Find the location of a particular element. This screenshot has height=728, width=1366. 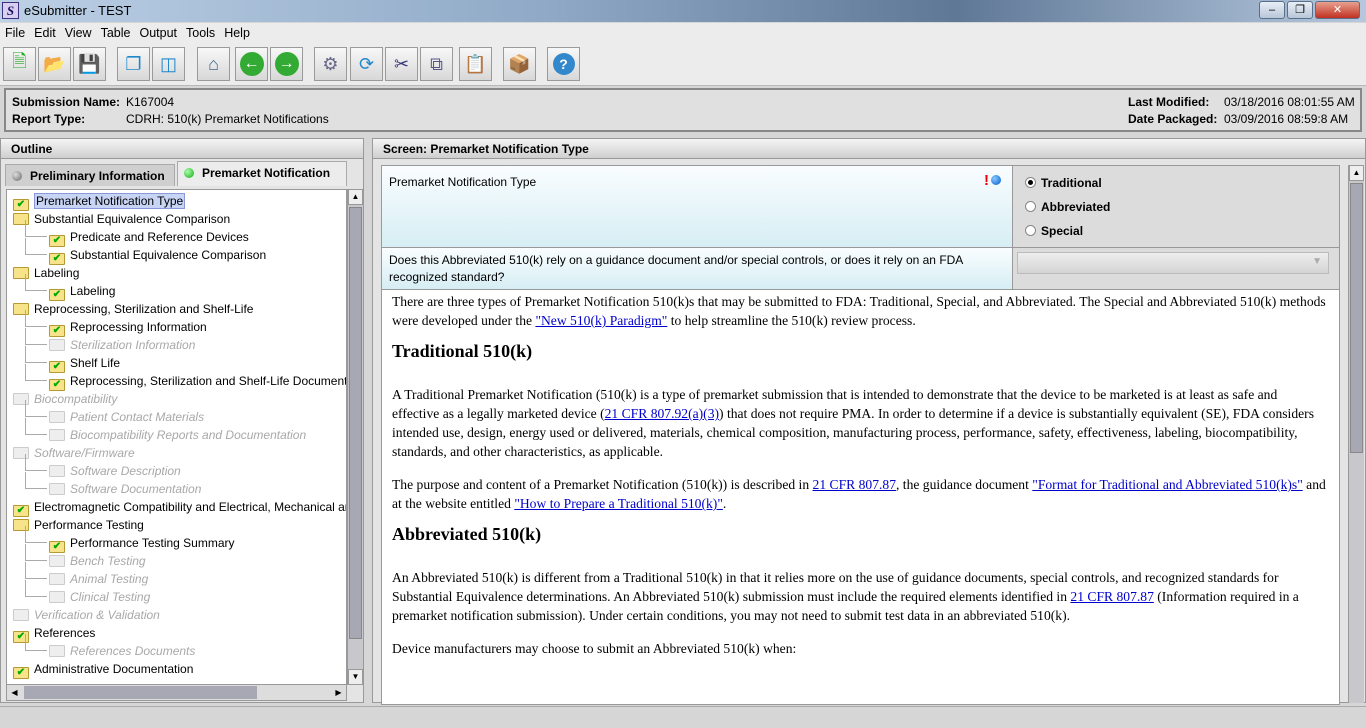

split-view-button: ◫ is located at coordinates (168, 64).